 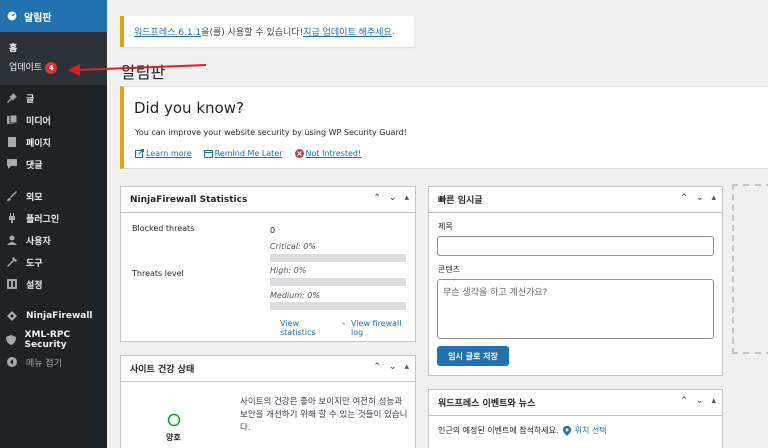 I want to click on external-link-icon, so click(x=139, y=153).